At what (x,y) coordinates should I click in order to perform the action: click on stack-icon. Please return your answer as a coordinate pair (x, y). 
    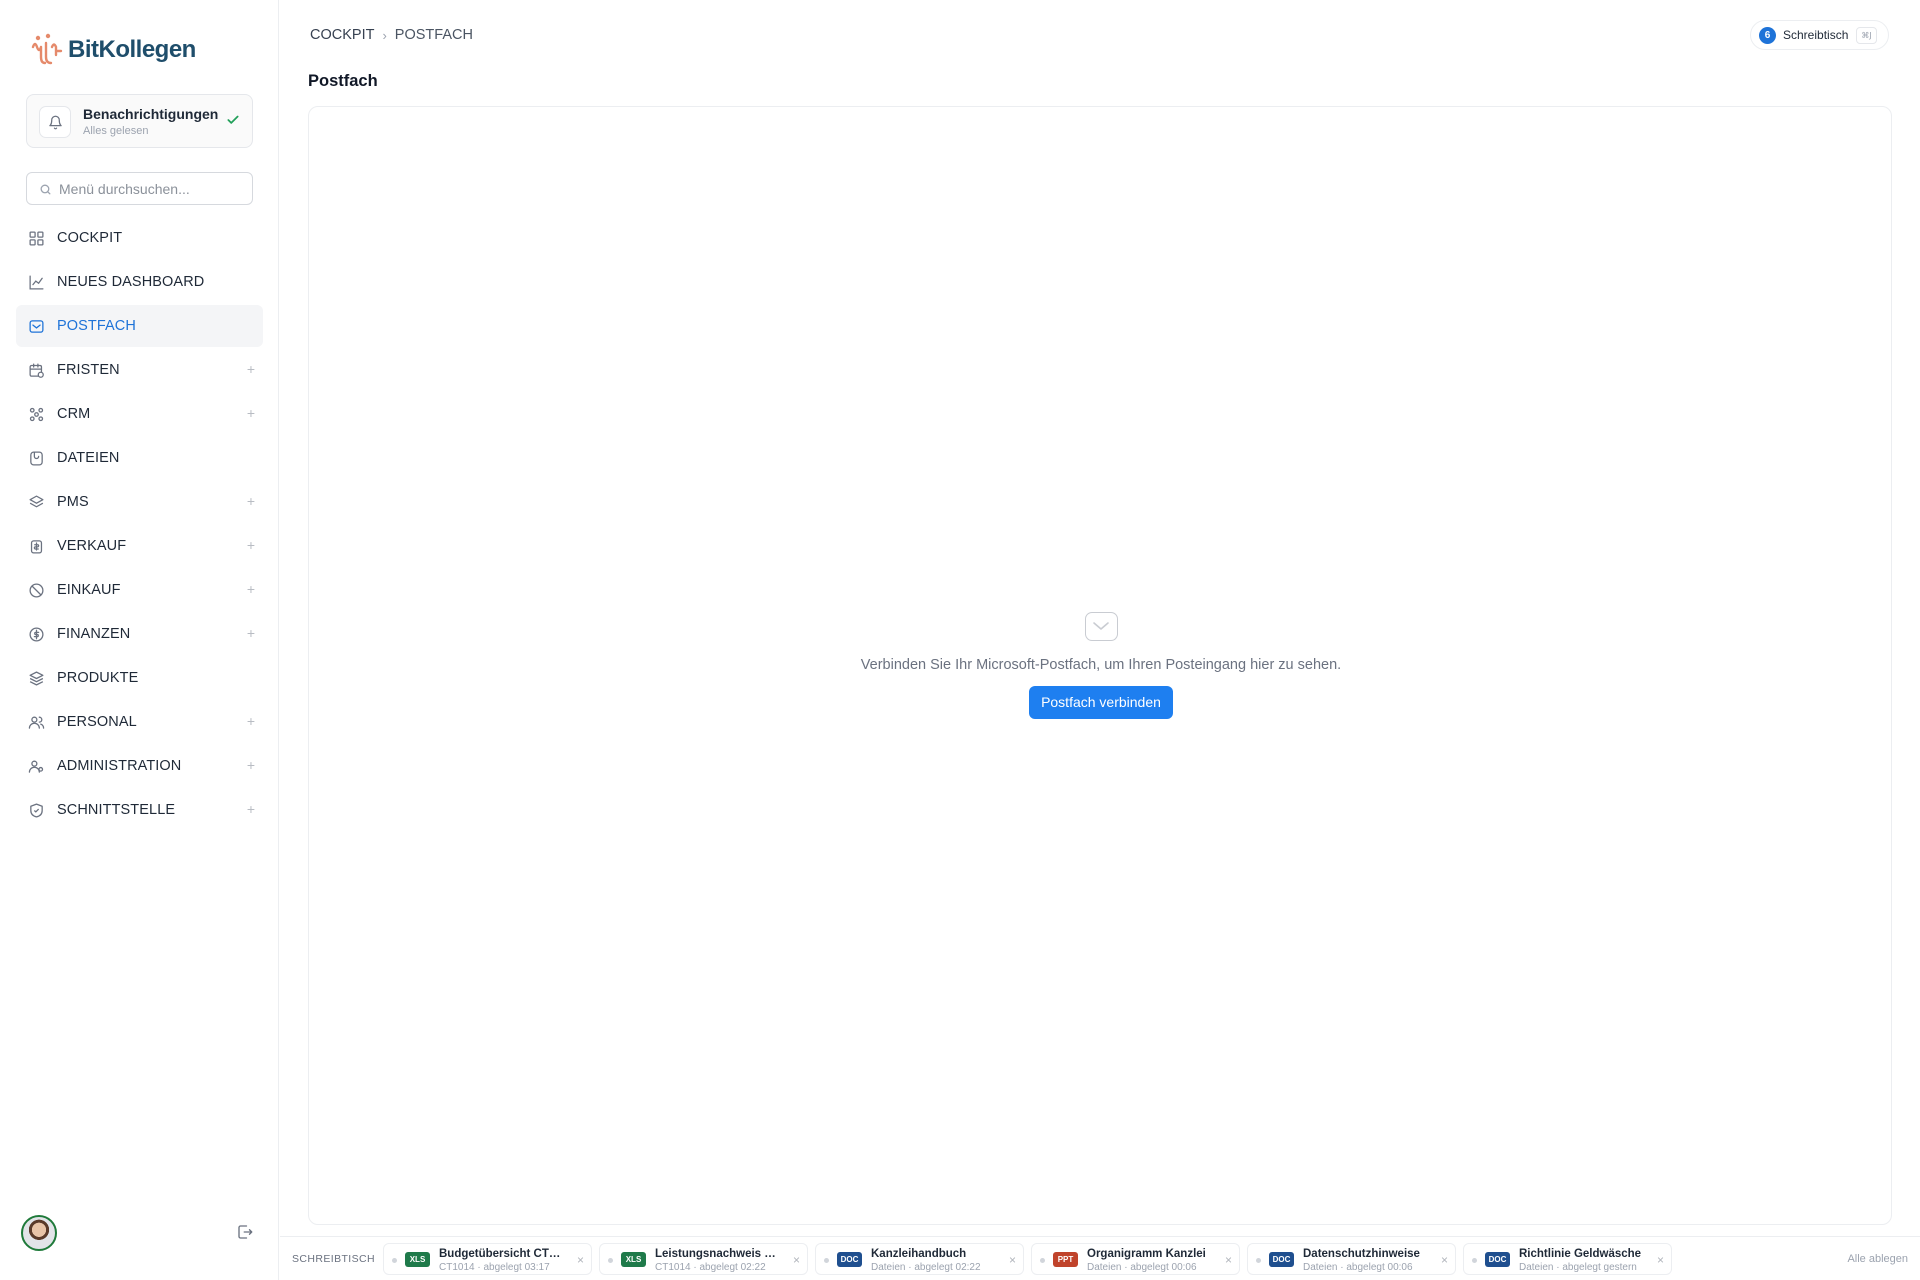
    Looking at the image, I should click on (36, 678).